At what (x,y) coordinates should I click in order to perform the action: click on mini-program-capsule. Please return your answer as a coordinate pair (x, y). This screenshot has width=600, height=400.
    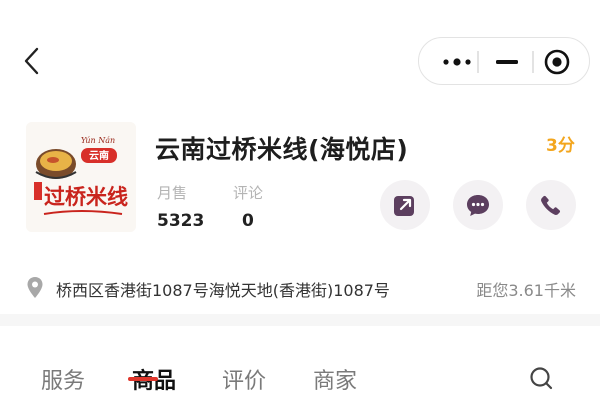
    Looking at the image, I should click on (504, 61).